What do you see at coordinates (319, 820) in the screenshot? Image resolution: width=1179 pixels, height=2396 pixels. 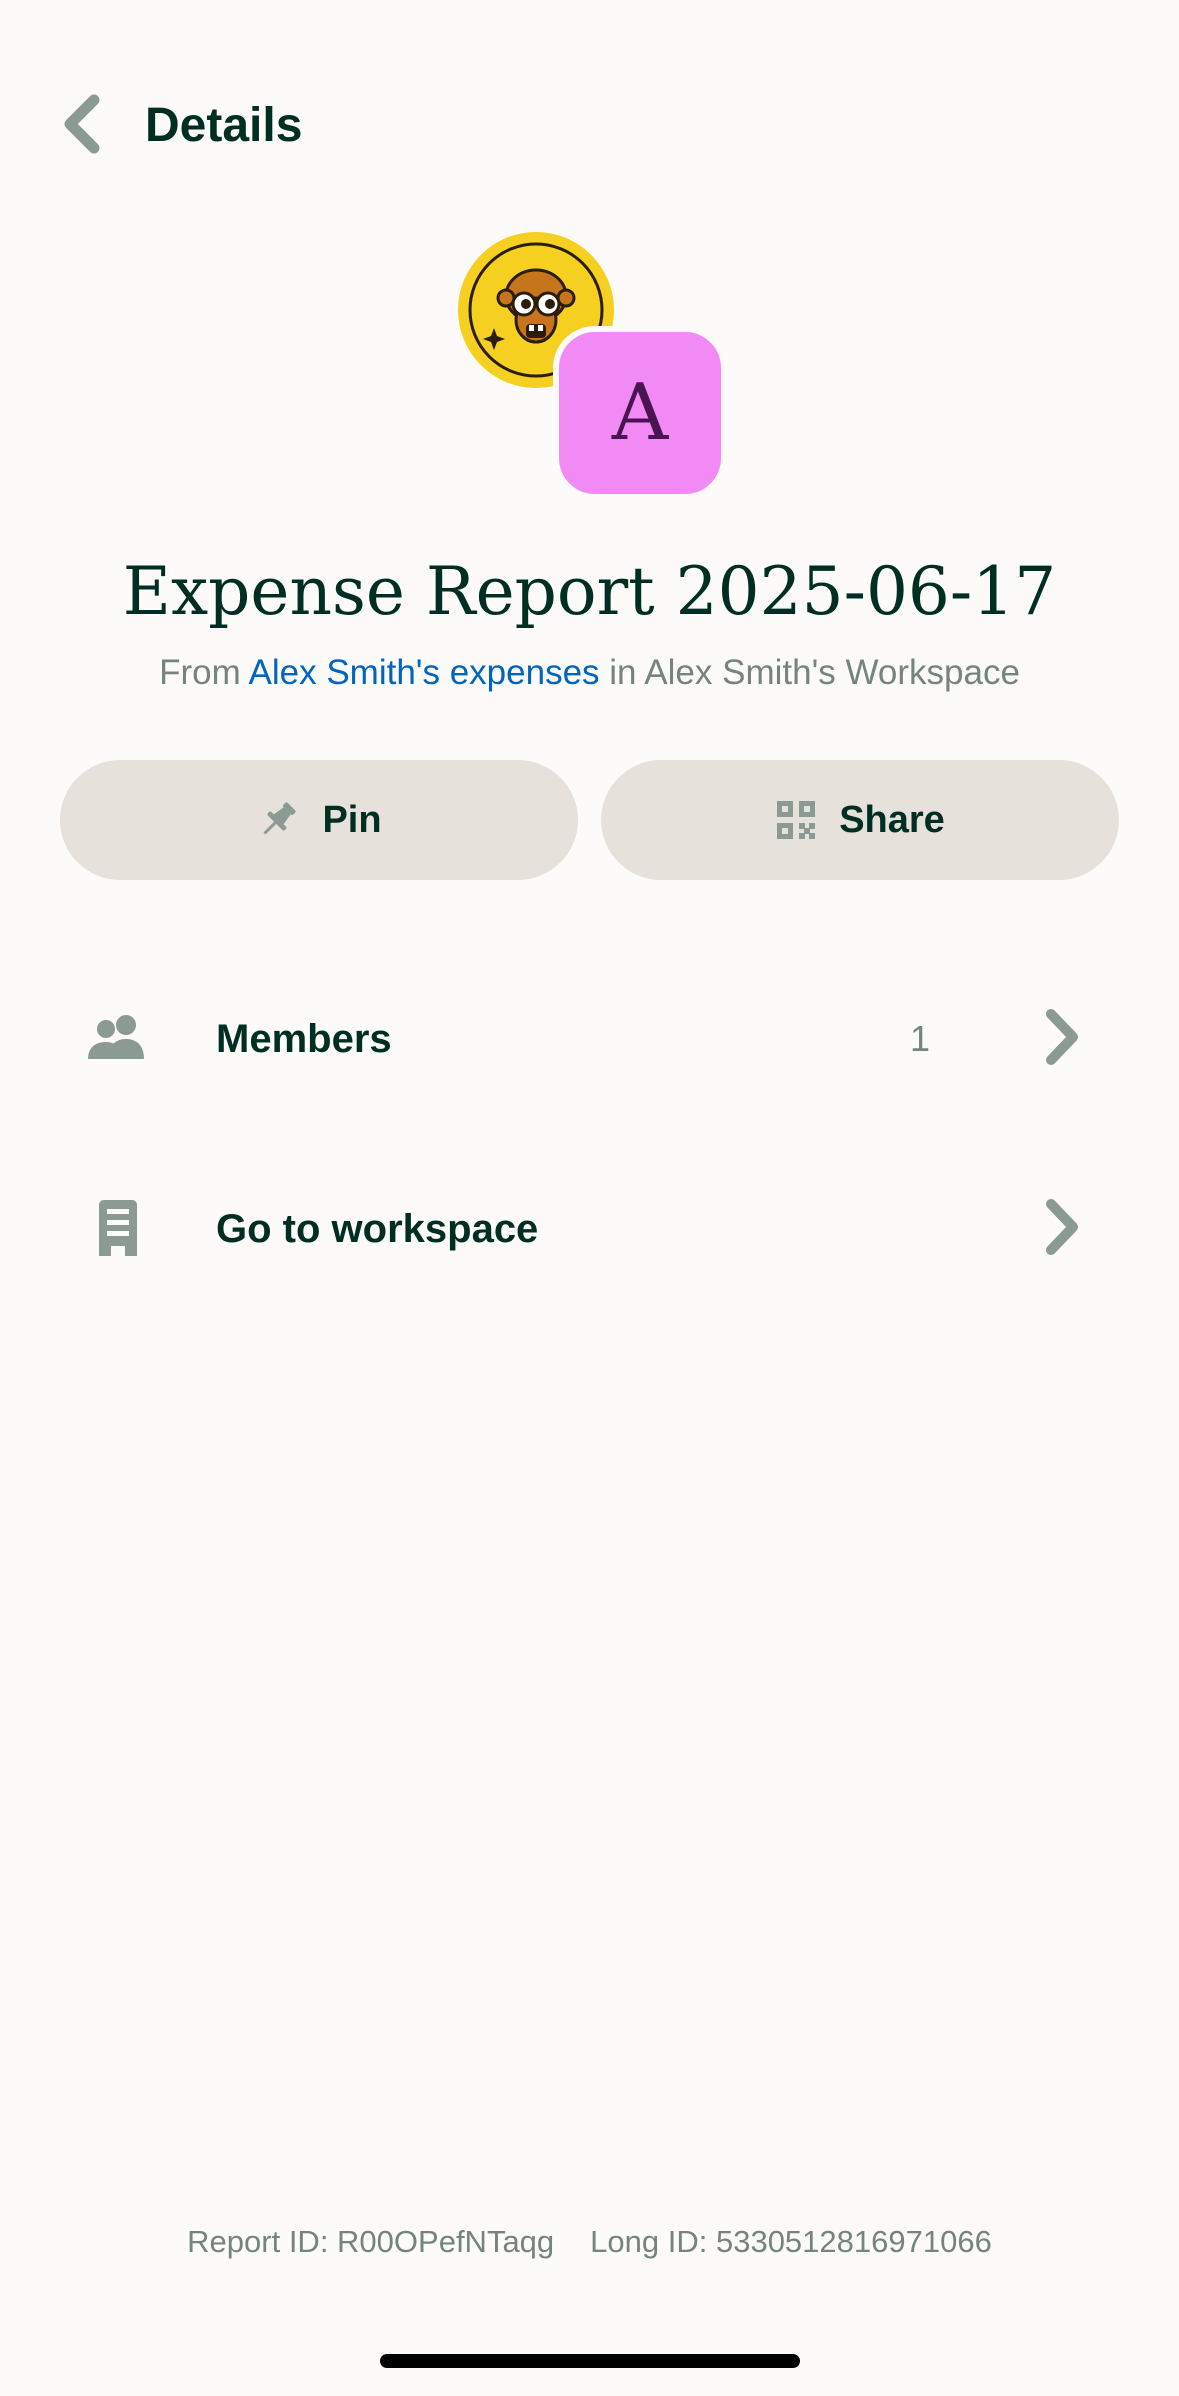 I see `pin-button: Pin` at bounding box center [319, 820].